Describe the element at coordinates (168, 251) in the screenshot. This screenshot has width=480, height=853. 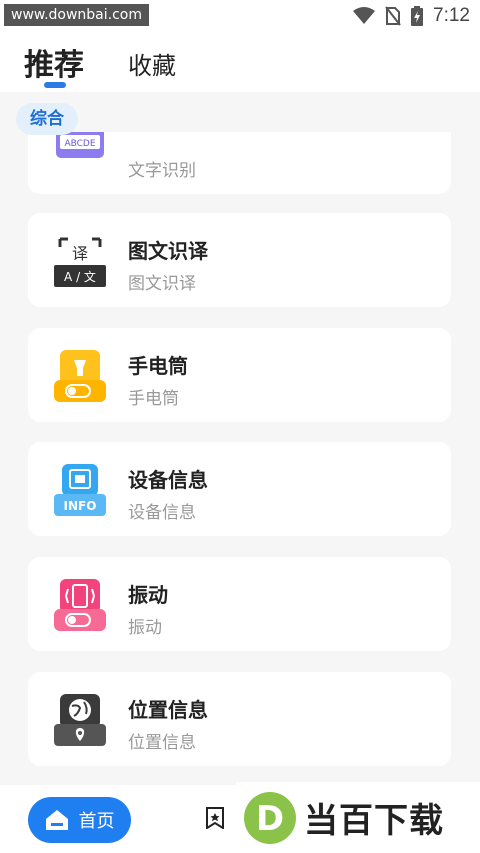
I see `tool-title: 图文识译` at that location.